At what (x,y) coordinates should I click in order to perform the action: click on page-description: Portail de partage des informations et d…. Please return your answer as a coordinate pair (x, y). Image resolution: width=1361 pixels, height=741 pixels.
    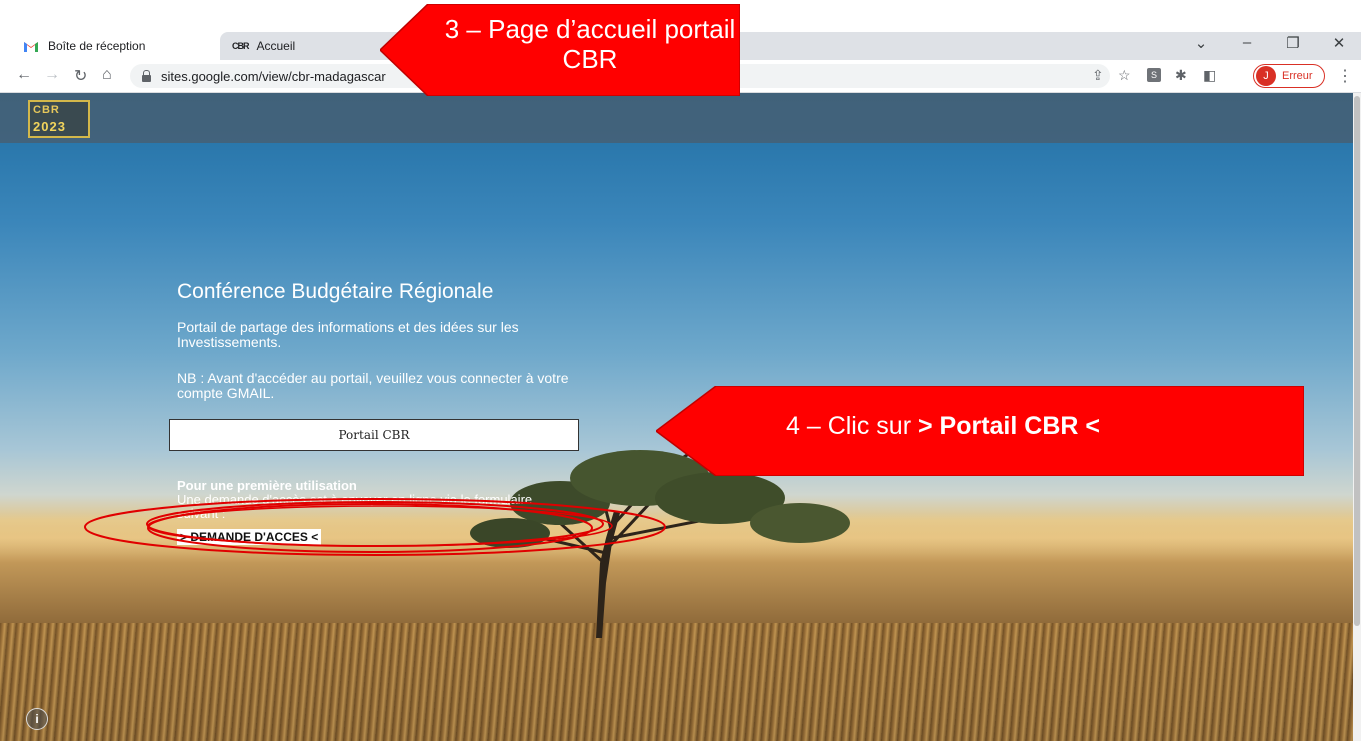
    Looking at the image, I should click on (348, 334).